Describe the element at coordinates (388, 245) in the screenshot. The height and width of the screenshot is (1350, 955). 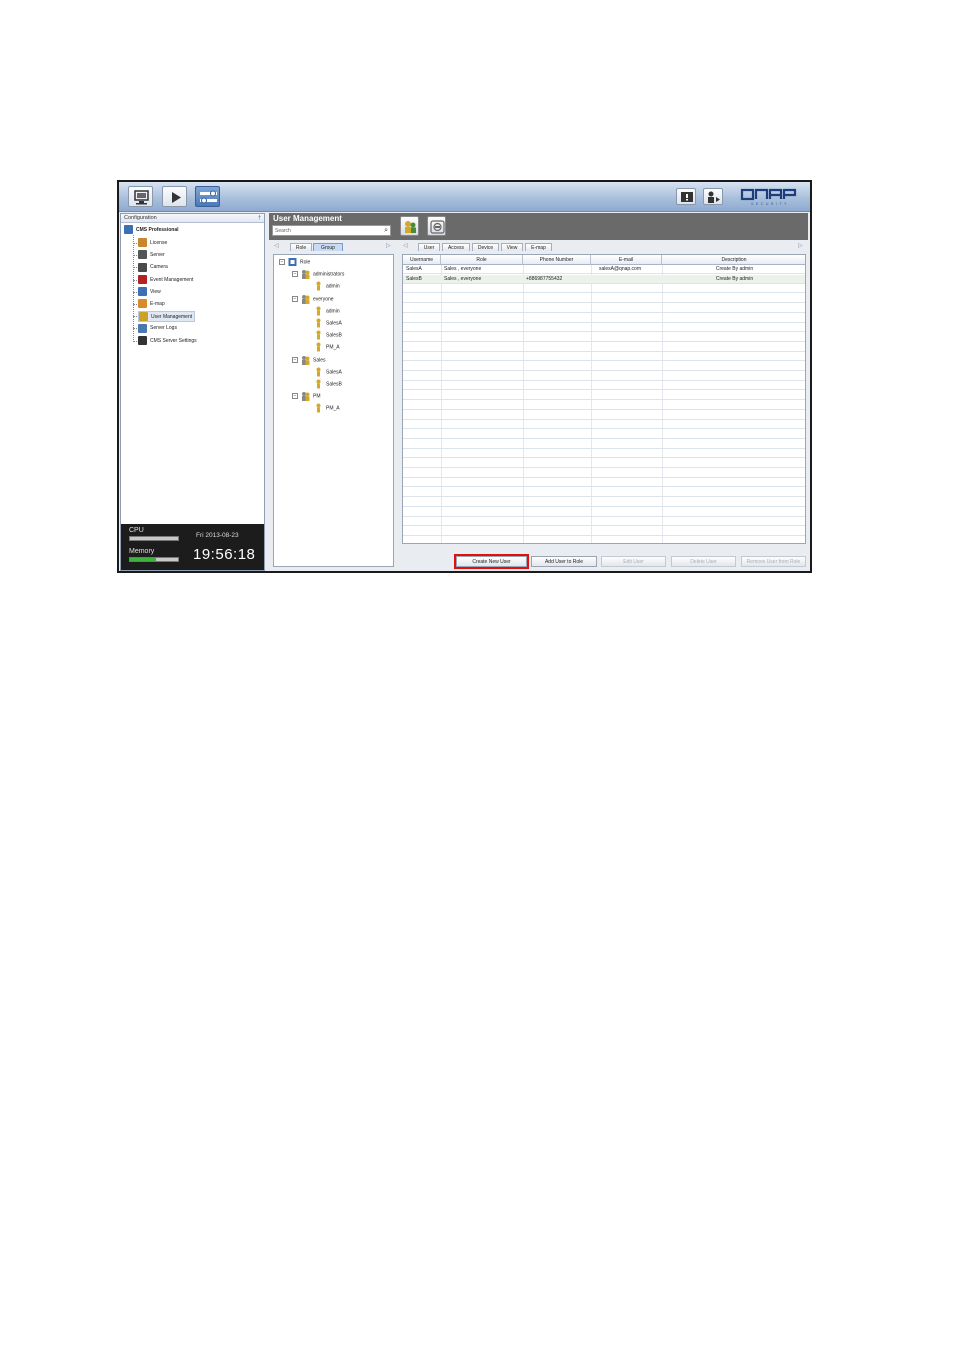
I see `tab-scroll-right-icon: ▷` at that location.